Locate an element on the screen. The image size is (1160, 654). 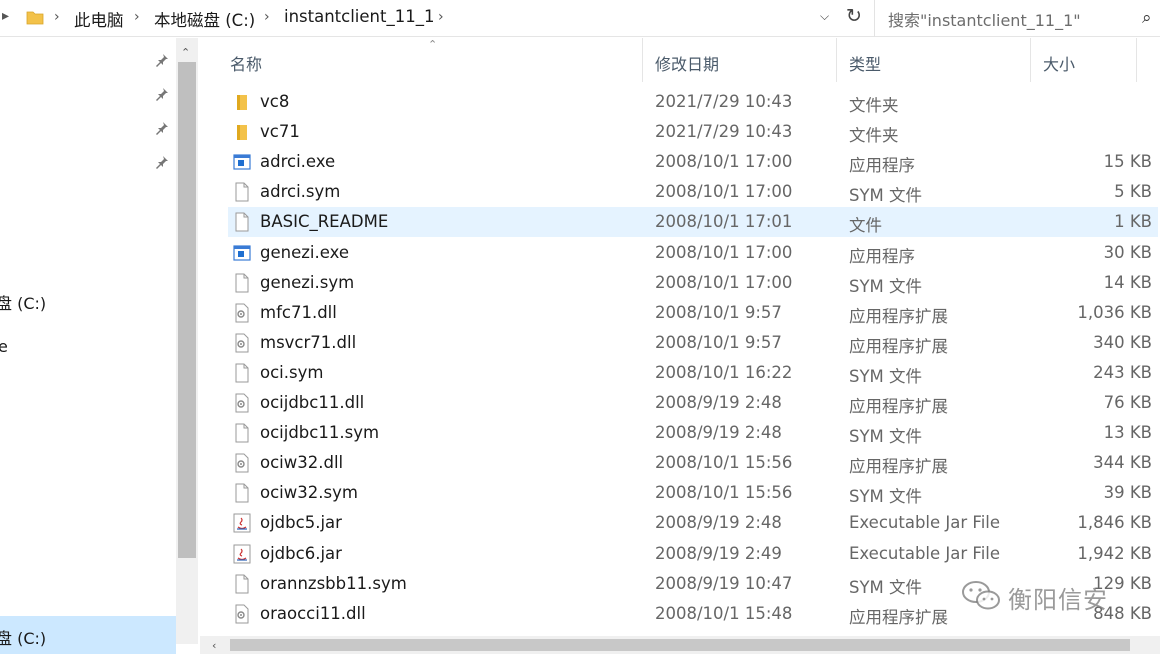
file-name: genezi.exe is located at coordinates (304, 252).